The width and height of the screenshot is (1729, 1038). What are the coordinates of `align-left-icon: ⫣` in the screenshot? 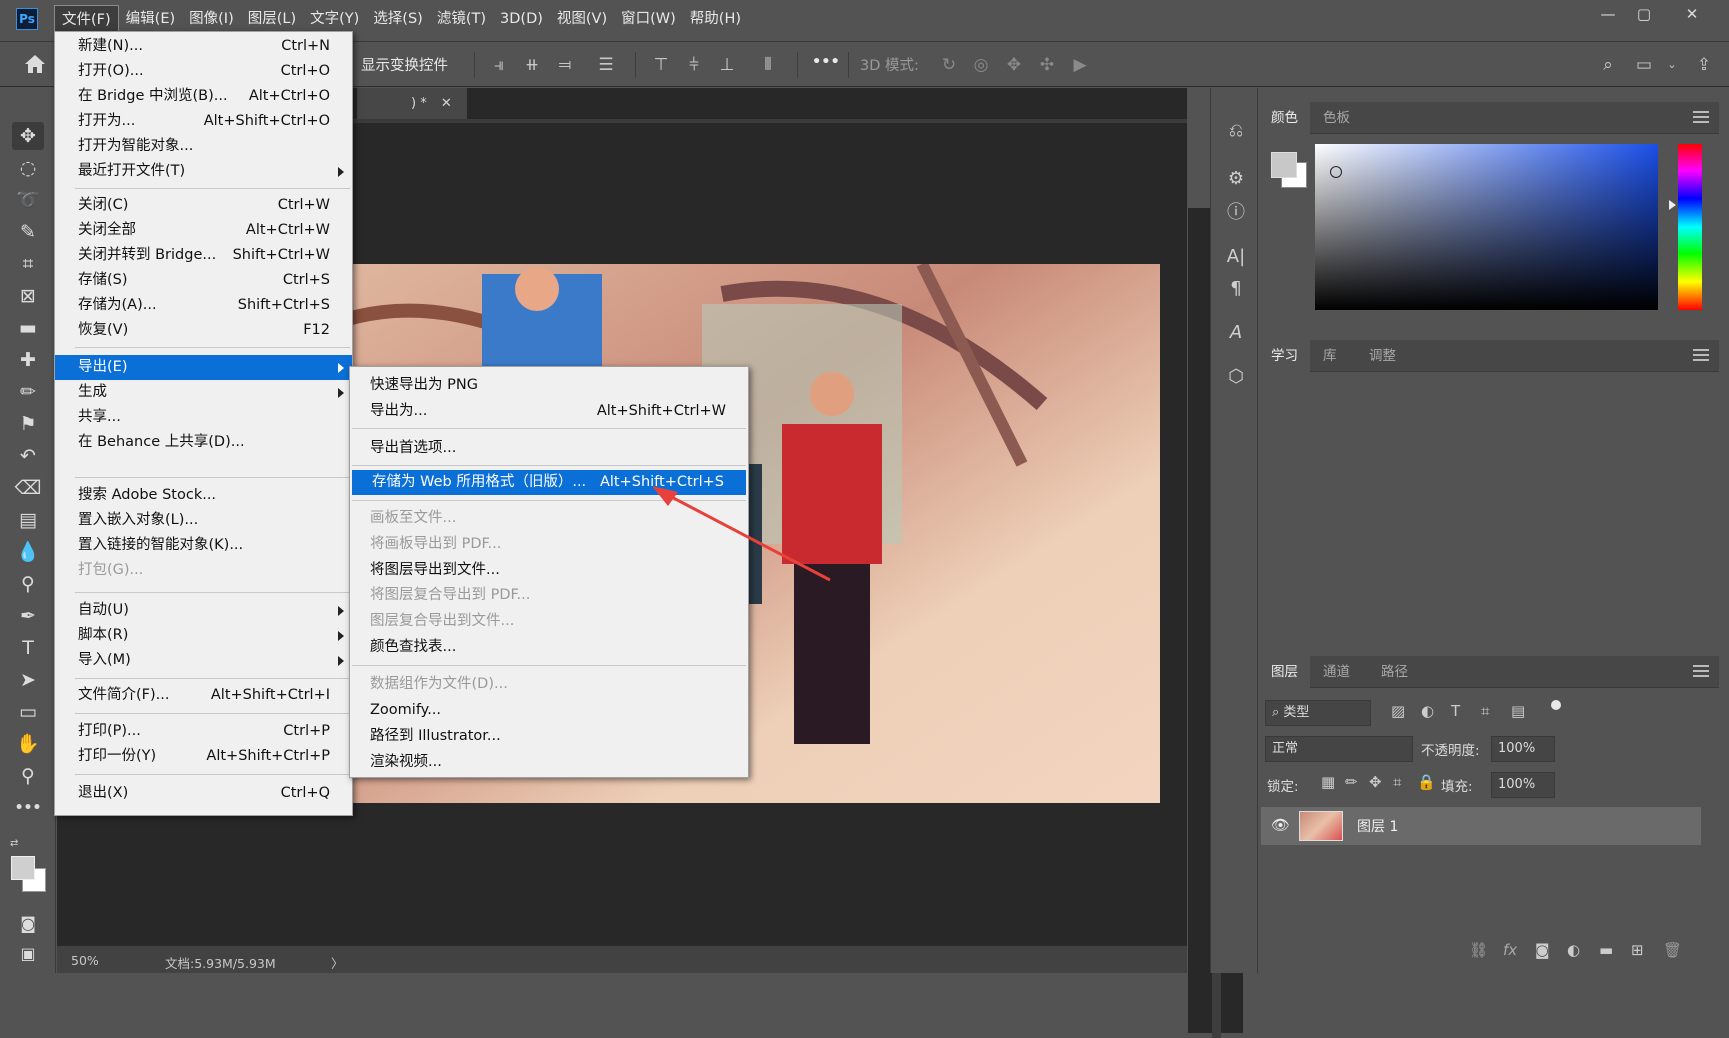 It's located at (499, 65).